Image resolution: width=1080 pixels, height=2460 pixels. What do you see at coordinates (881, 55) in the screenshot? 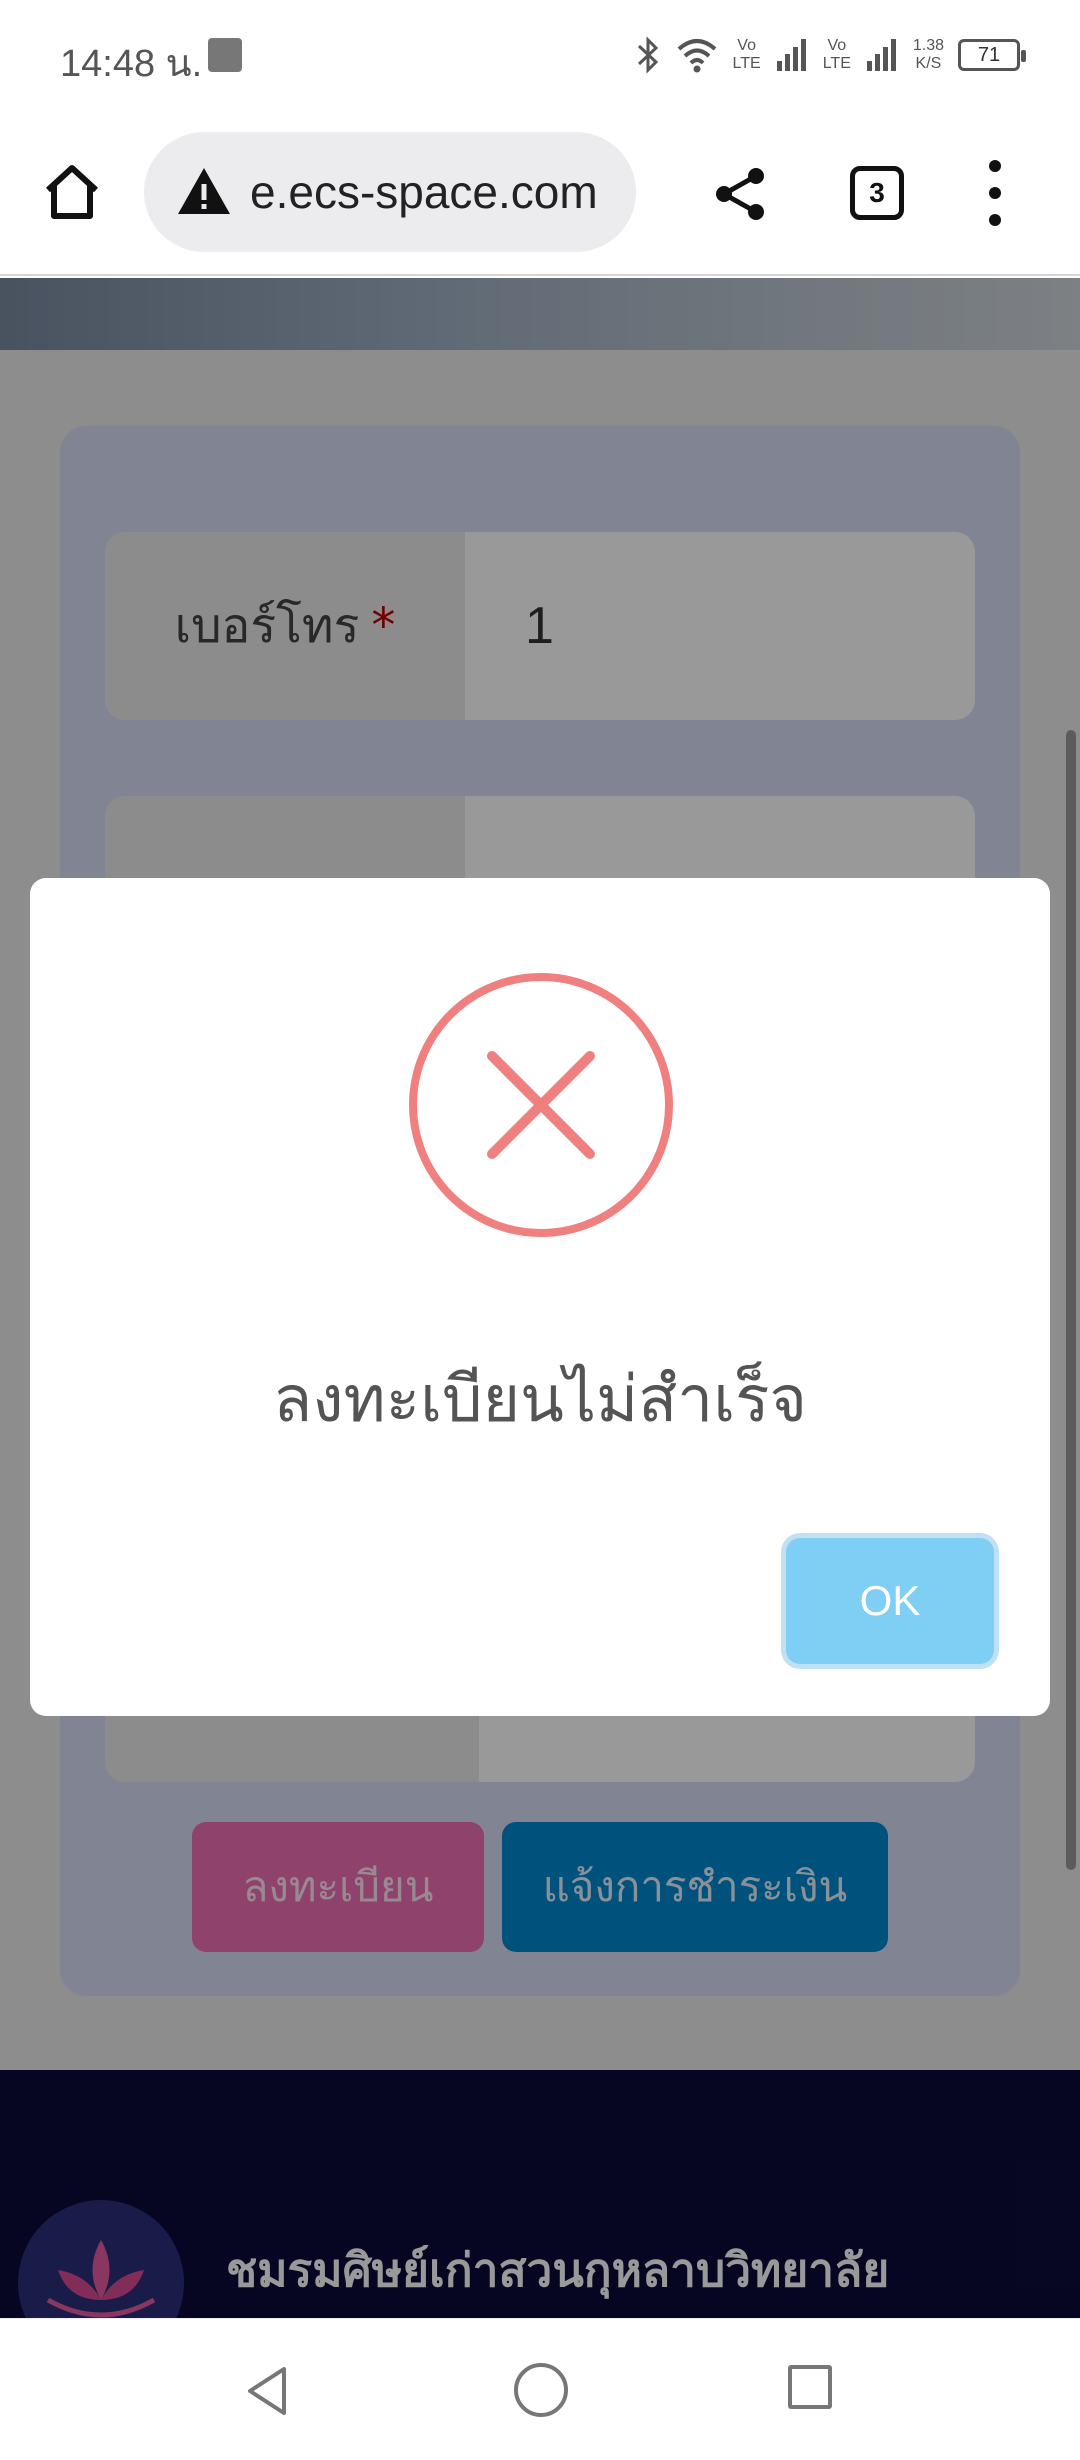
I see `signal-2-icon` at bounding box center [881, 55].